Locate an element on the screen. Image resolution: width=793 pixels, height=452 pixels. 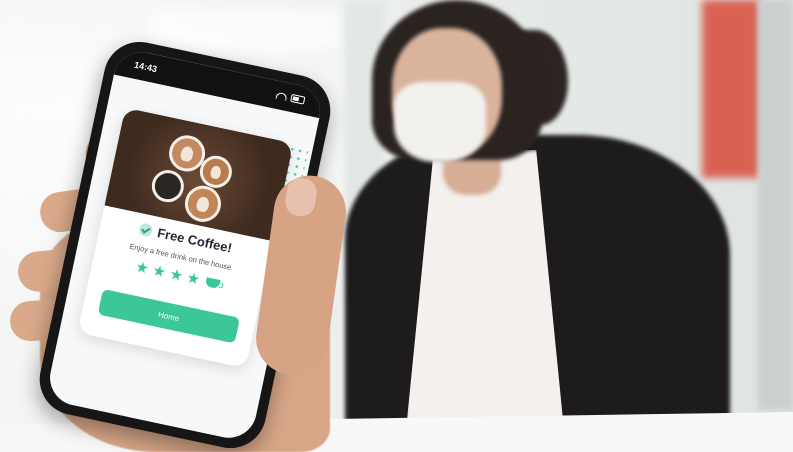
ceiling-light is located at coordinates (245, 30).